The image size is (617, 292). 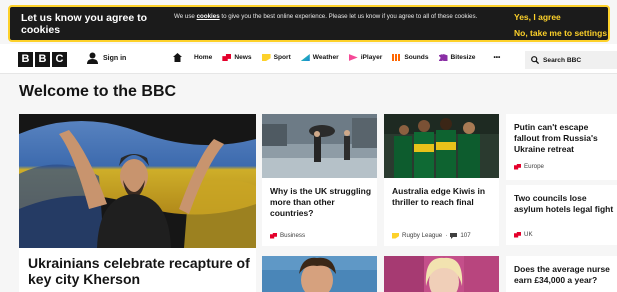 What do you see at coordinates (523, 234) in the screenshot?
I see `story-tag: UK` at bounding box center [523, 234].